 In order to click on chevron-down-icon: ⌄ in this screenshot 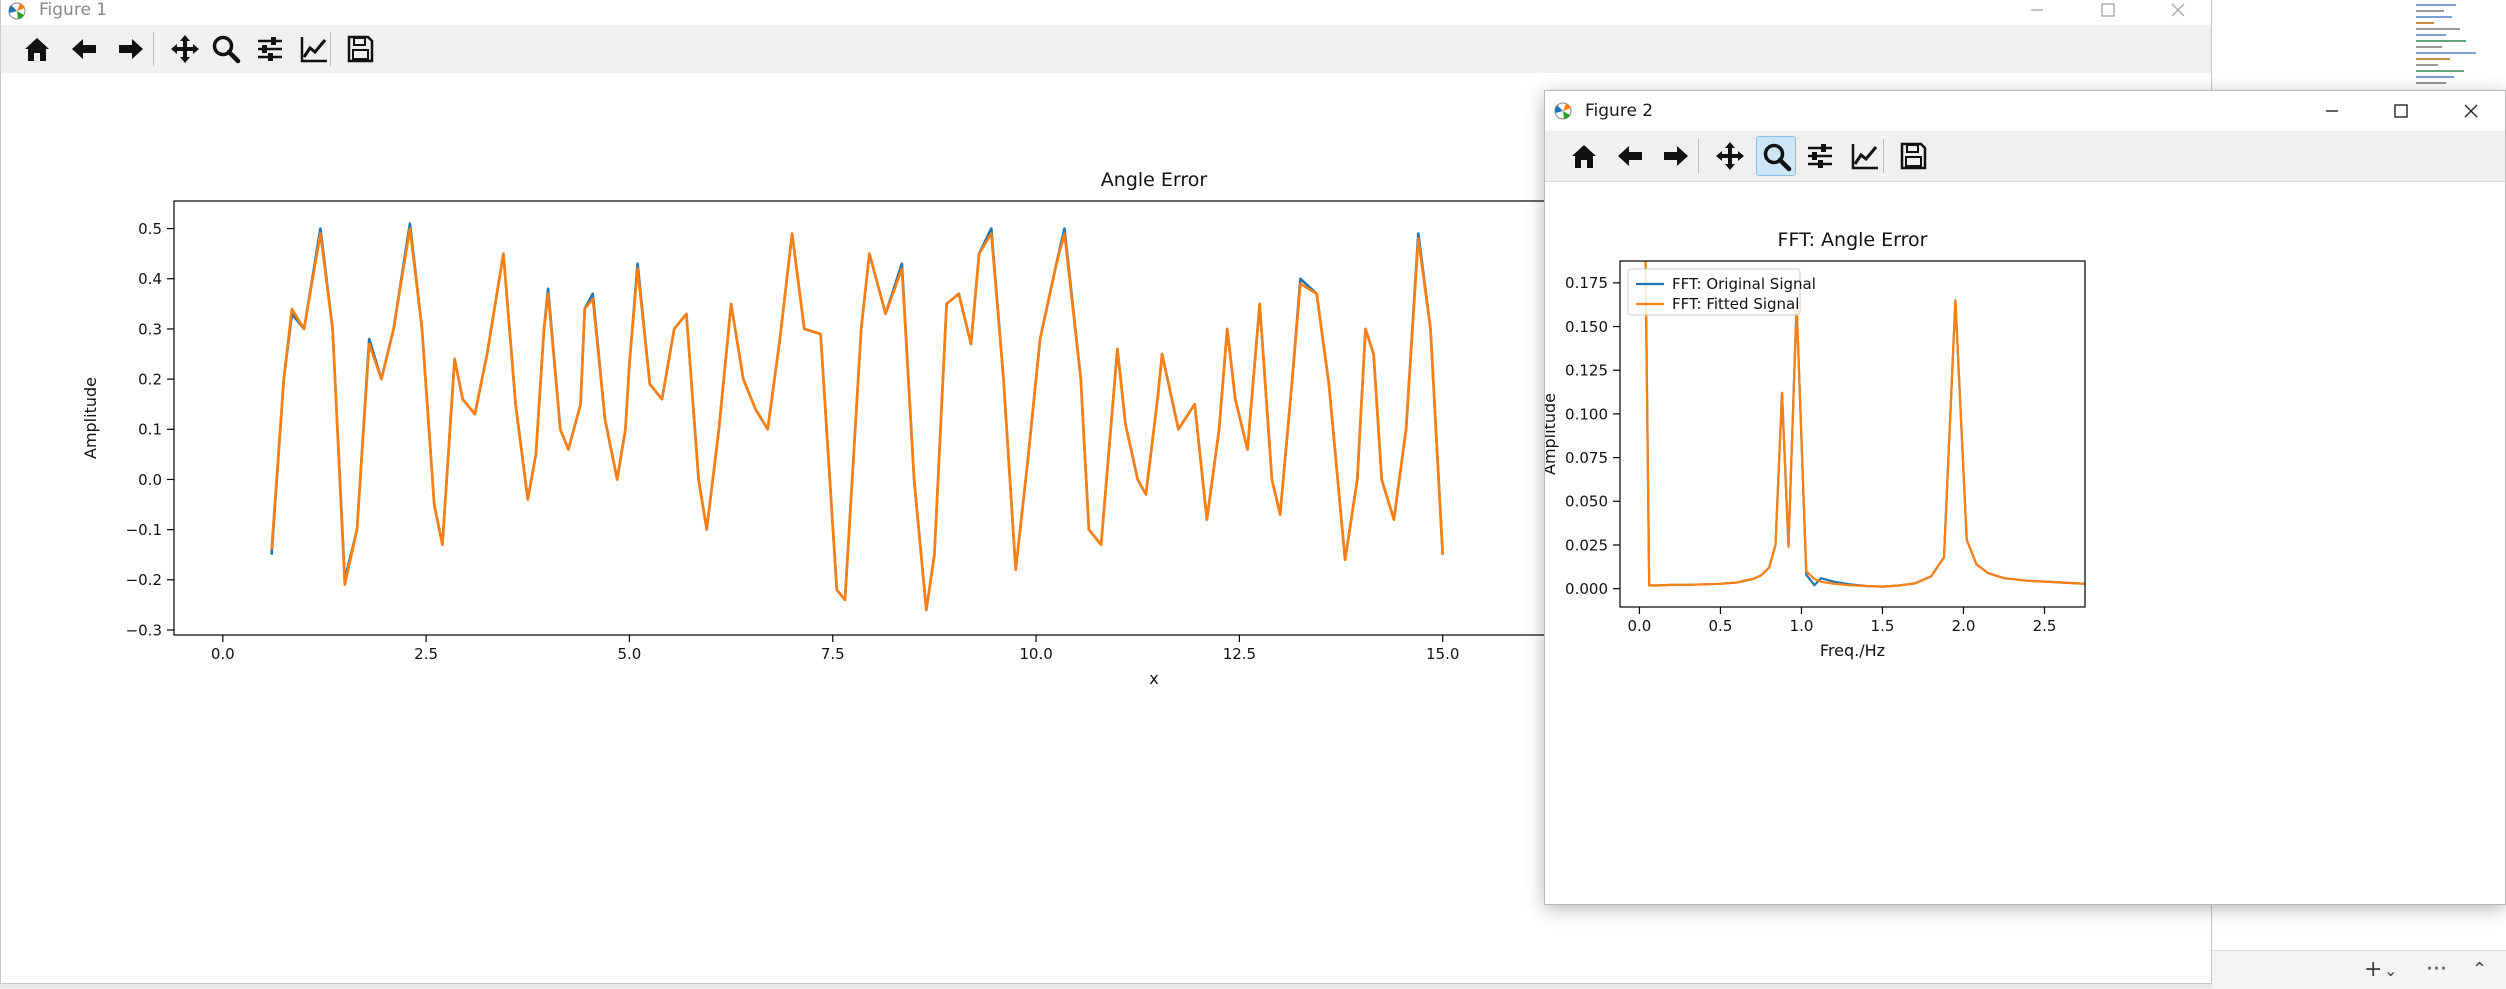, I will do `click(2390, 970)`.